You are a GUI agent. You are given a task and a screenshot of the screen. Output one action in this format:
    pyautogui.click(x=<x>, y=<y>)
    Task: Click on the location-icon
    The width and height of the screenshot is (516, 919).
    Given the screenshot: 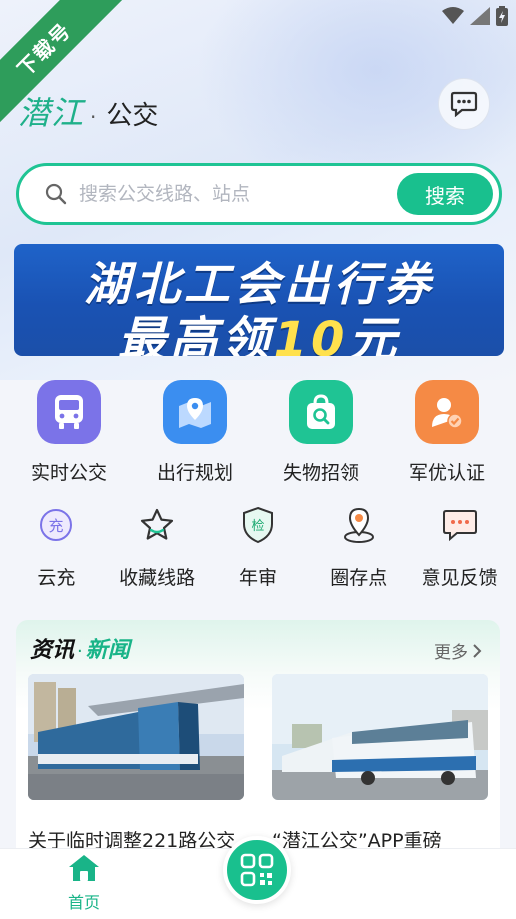 What is the action you would take?
    pyautogui.click(x=359, y=525)
    